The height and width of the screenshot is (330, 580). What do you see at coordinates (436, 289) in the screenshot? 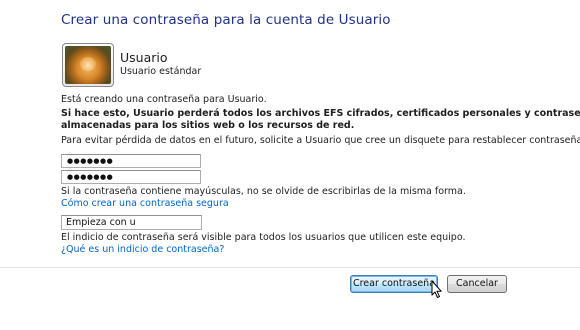
I see `mouse-cursor-icon` at bounding box center [436, 289].